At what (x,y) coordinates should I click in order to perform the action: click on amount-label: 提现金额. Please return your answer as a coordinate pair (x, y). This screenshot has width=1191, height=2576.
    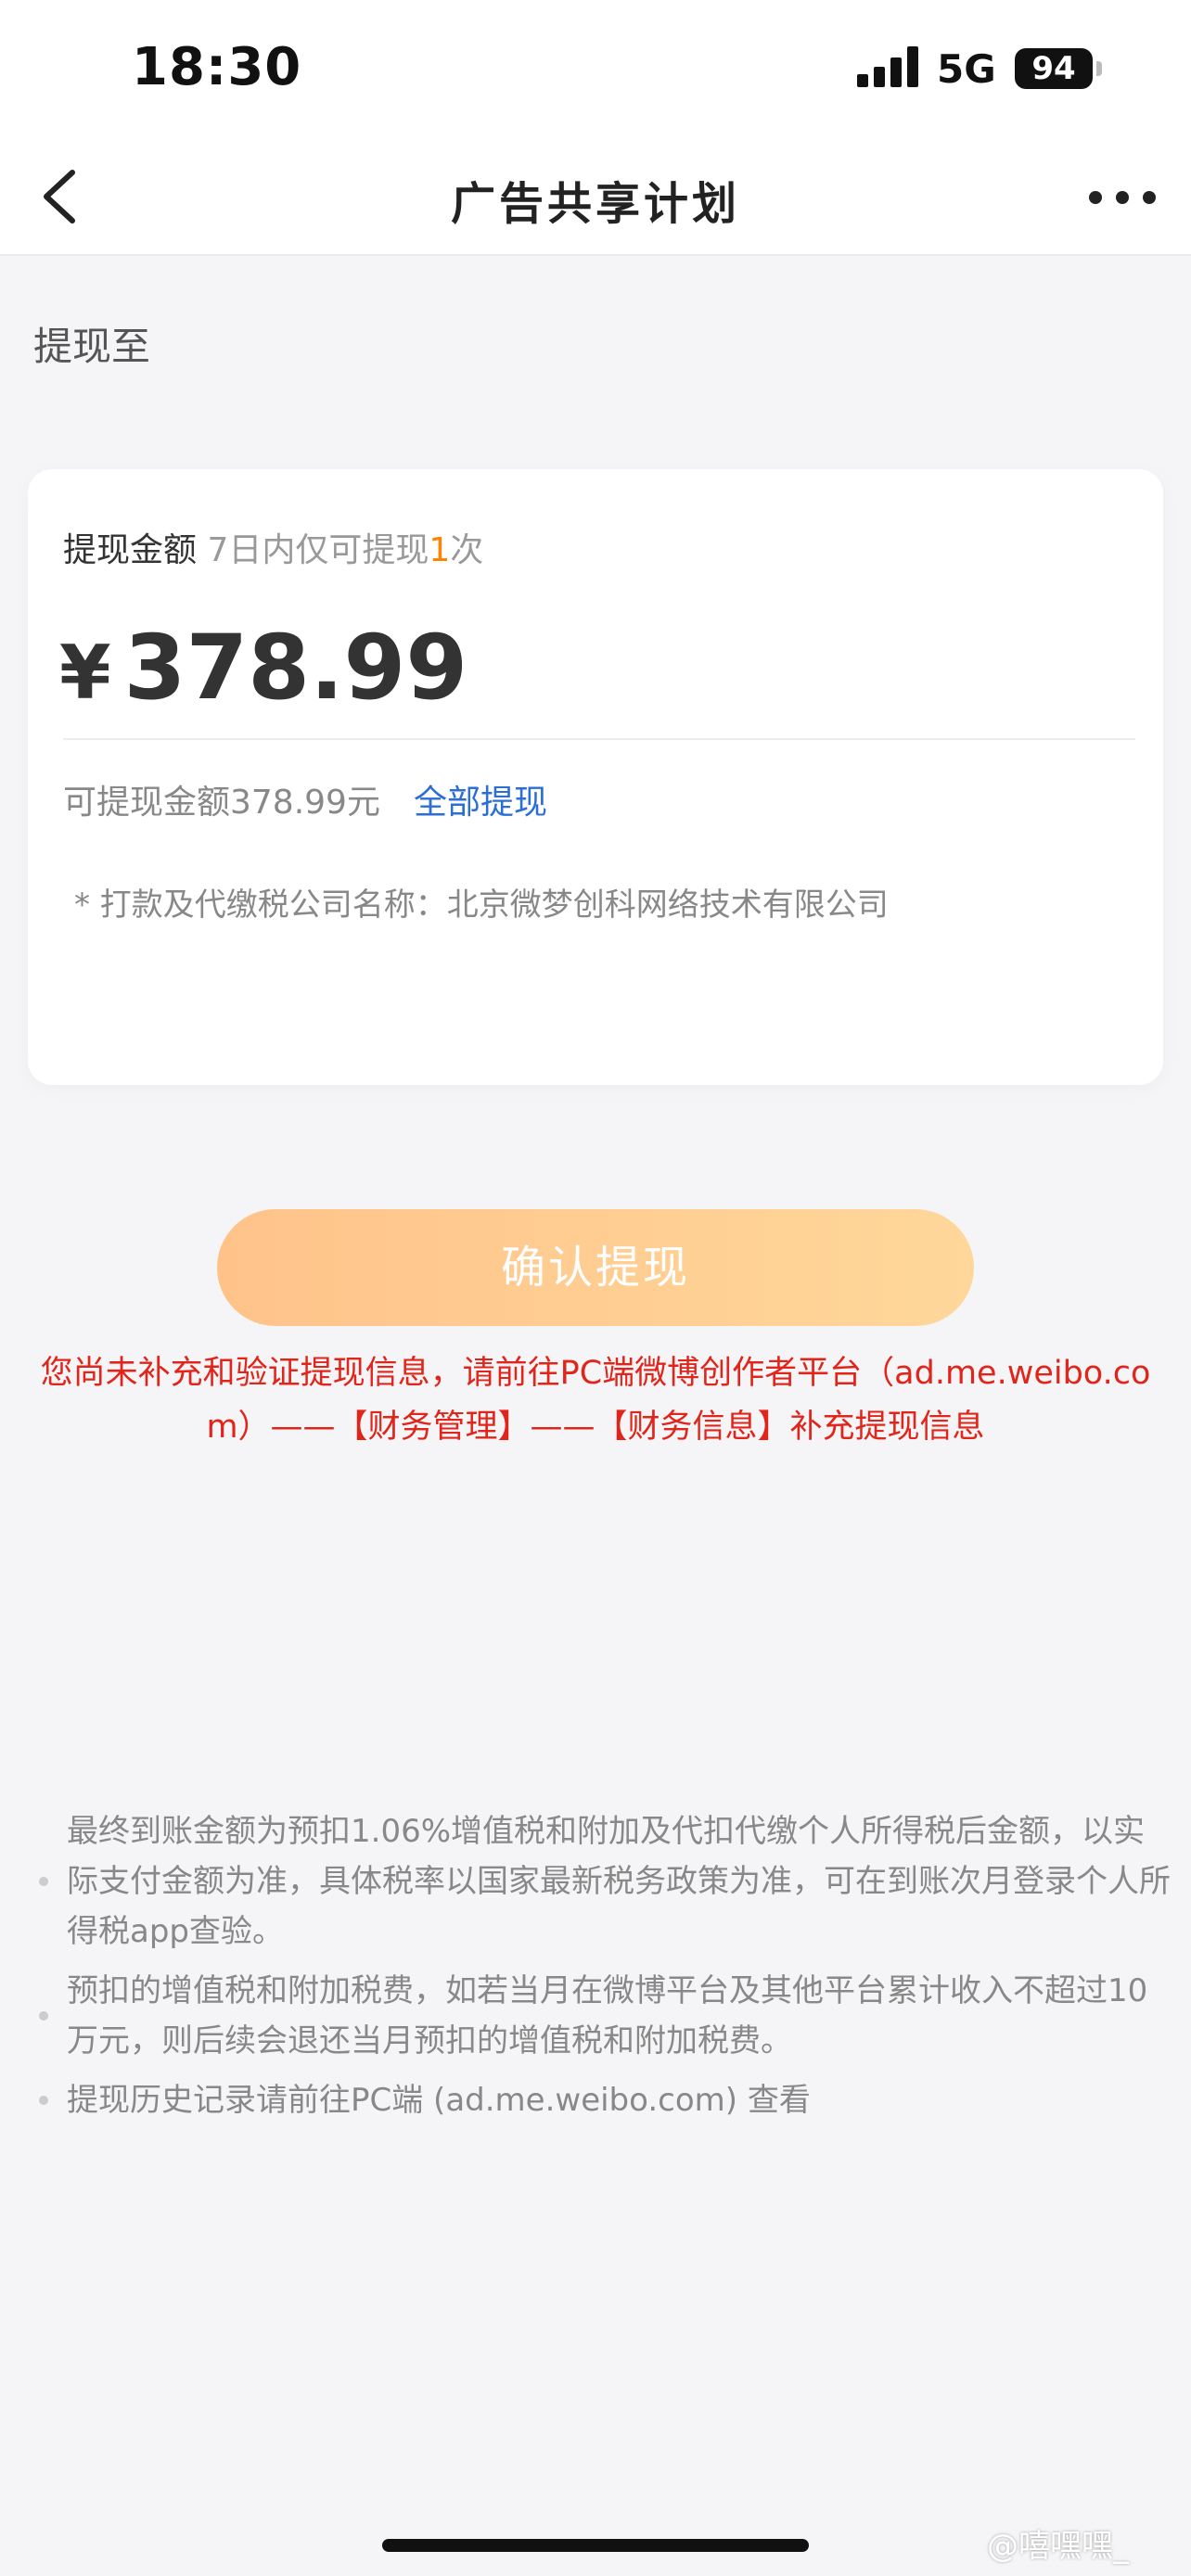
    Looking at the image, I should click on (130, 550).